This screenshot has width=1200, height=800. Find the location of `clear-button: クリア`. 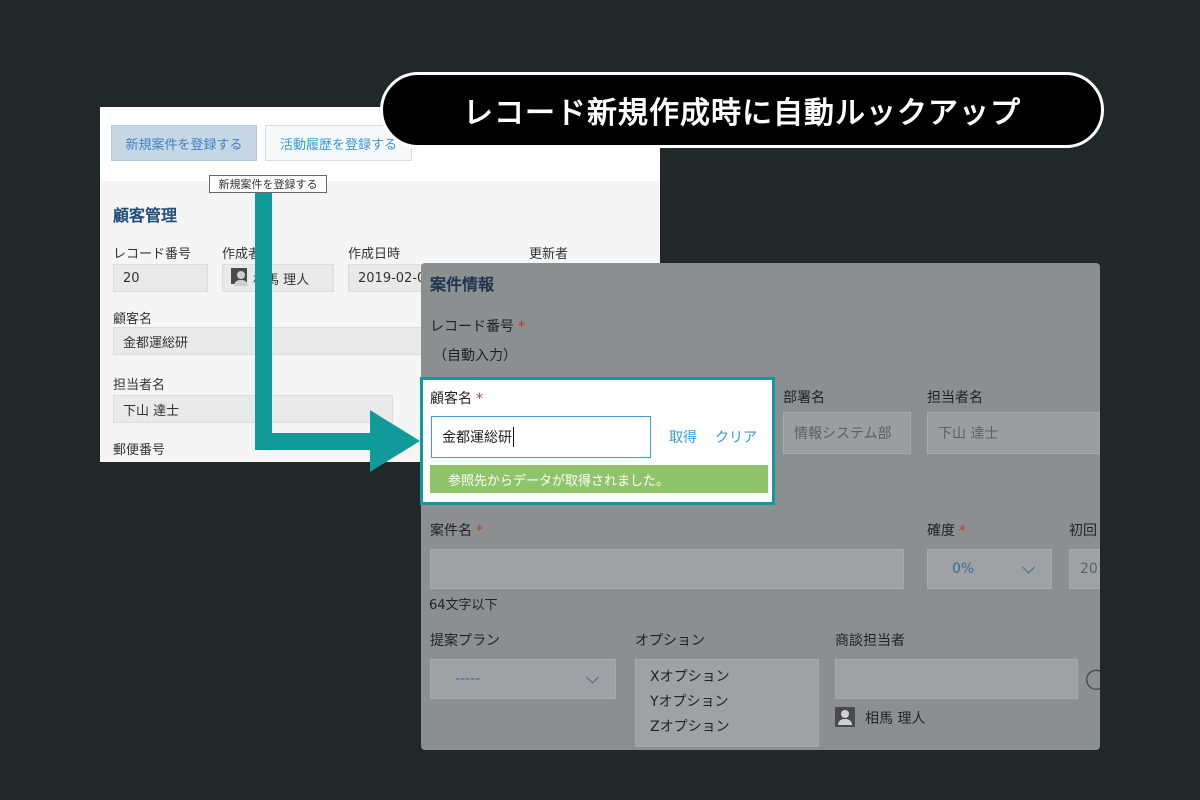

clear-button: クリア is located at coordinates (736, 437).